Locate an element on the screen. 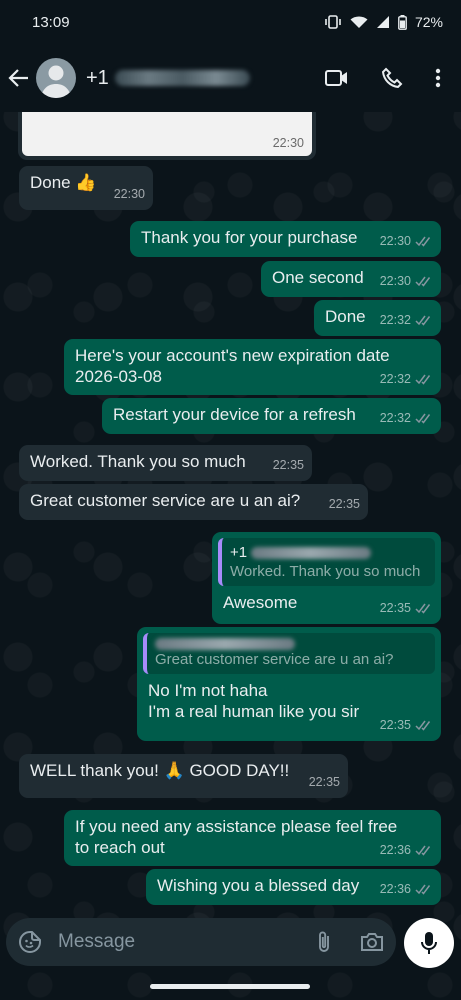  message-text-line-2: 2026-03-08 is located at coordinates (118, 376).